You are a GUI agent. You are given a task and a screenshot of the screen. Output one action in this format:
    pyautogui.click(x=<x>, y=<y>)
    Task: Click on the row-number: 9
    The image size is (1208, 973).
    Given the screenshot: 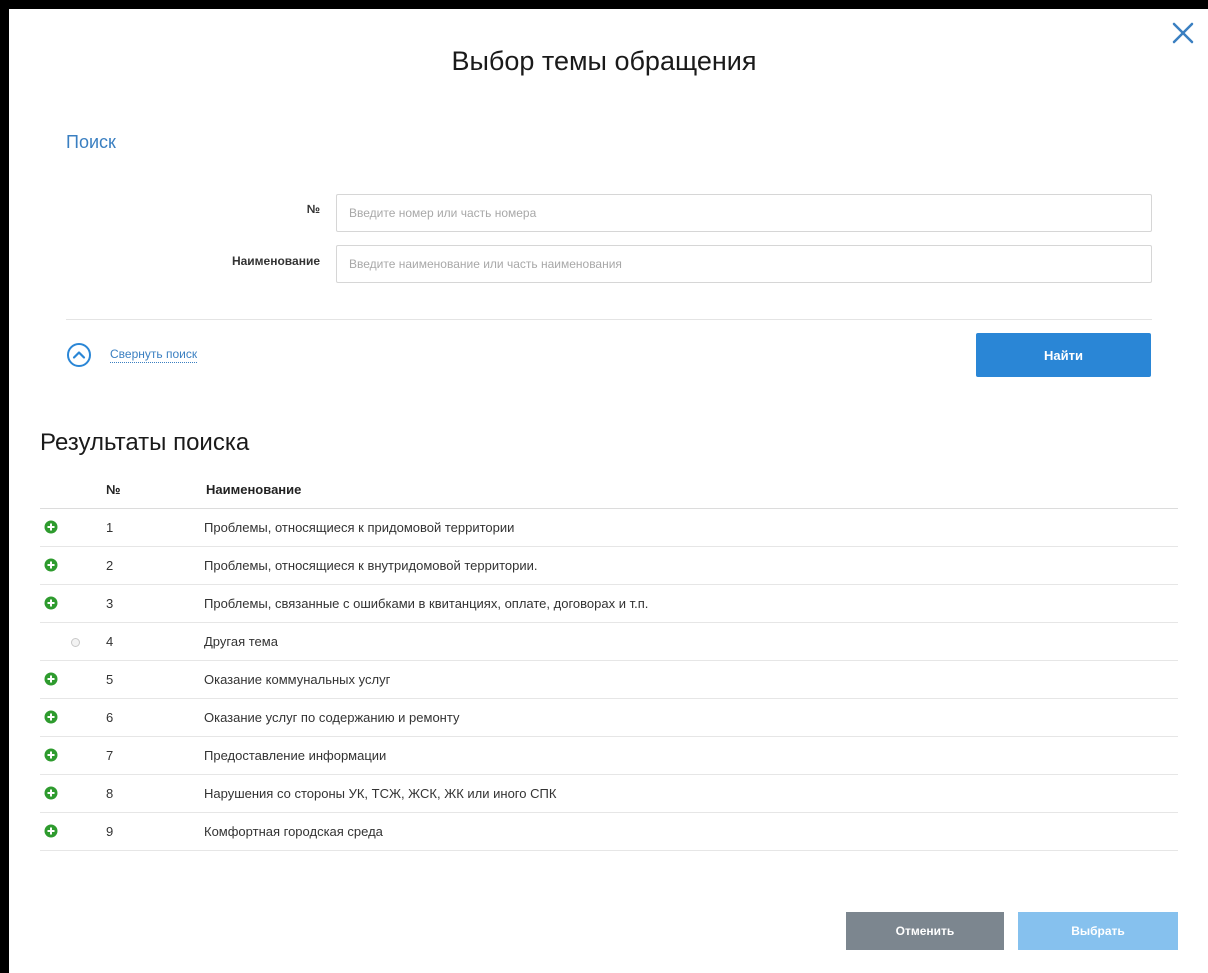 What is the action you would take?
    pyautogui.click(x=110, y=831)
    